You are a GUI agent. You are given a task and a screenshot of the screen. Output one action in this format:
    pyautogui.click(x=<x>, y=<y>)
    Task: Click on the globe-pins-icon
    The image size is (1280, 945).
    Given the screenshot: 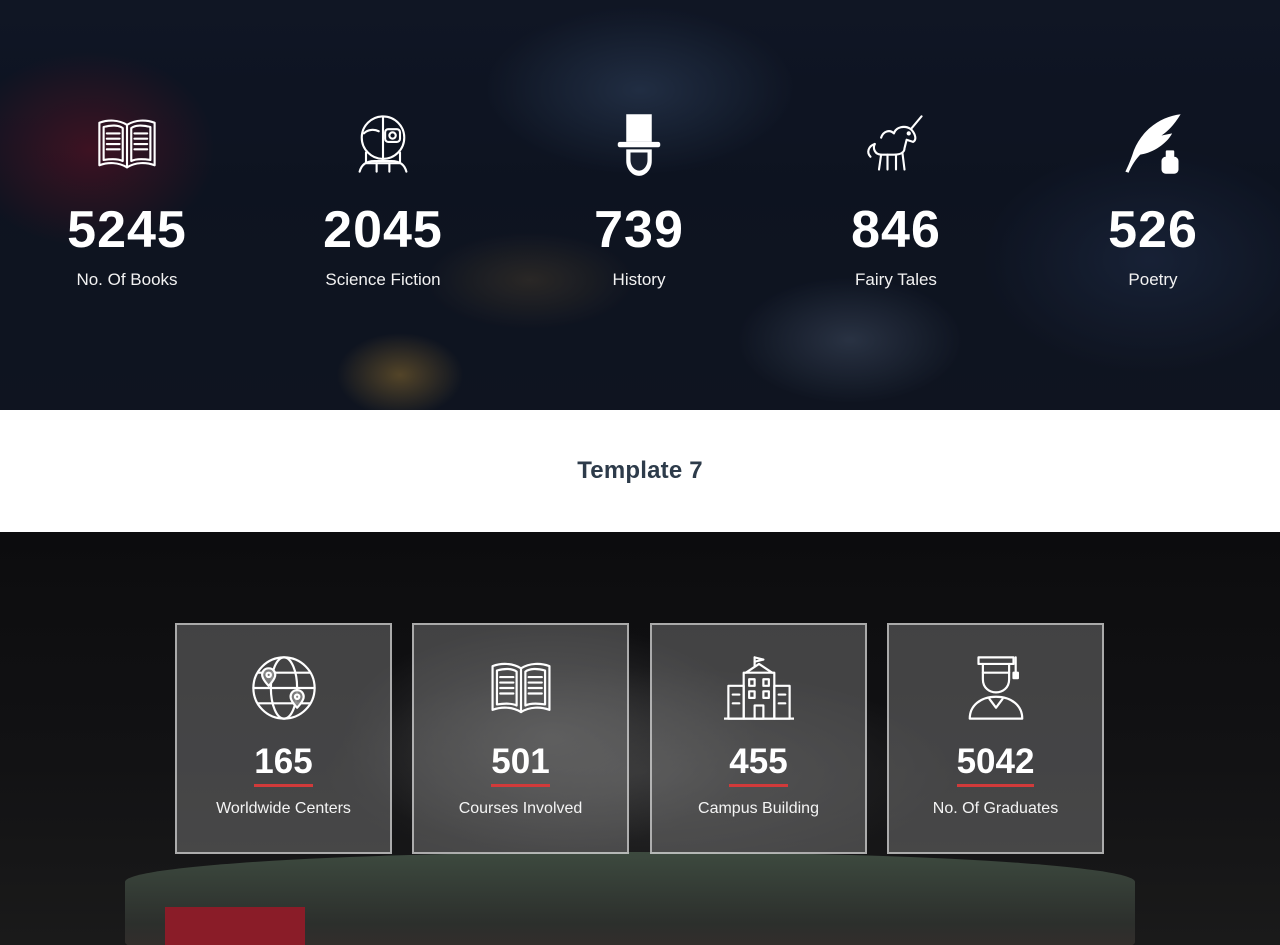 What is the action you would take?
    pyautogui.click(x=284, y=688)
    